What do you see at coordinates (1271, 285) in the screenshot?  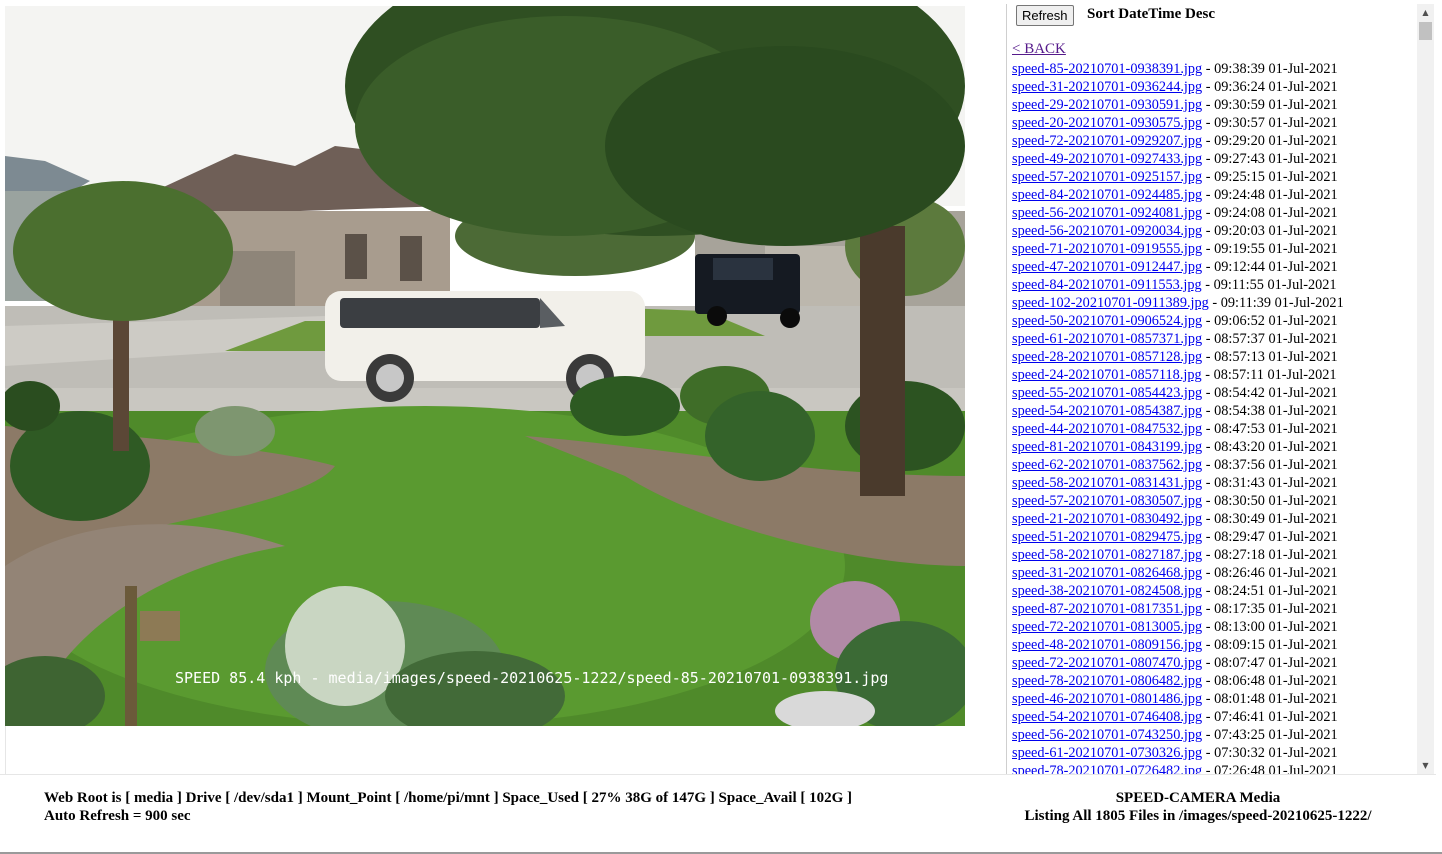 I see `file-datetime: - 09:11:55 01-Jul-2021` at bounding box center [1271, 285].